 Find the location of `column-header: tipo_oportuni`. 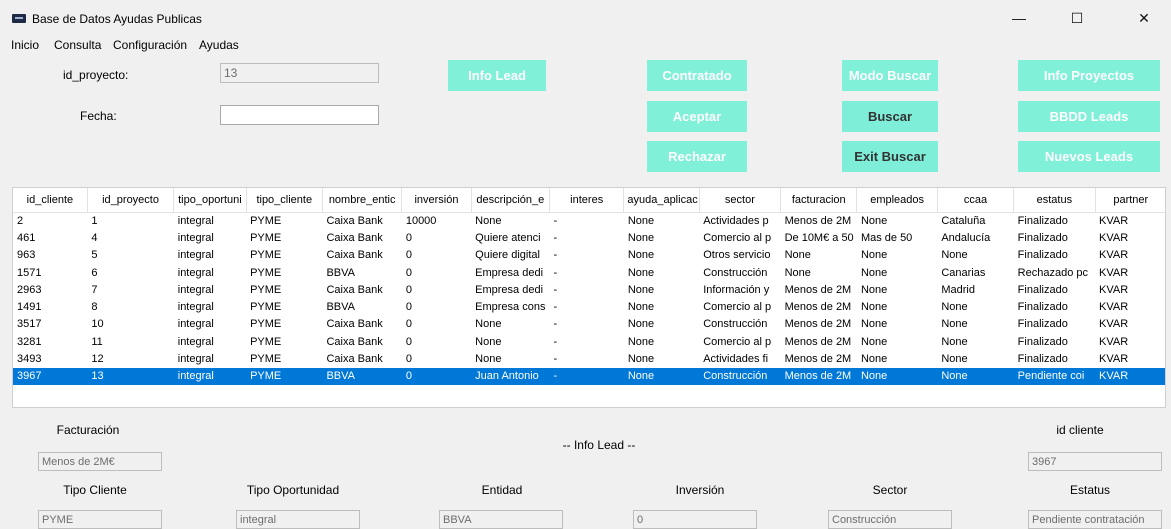

column-header: tipo_oportuni is located at coordinates (210, 200).